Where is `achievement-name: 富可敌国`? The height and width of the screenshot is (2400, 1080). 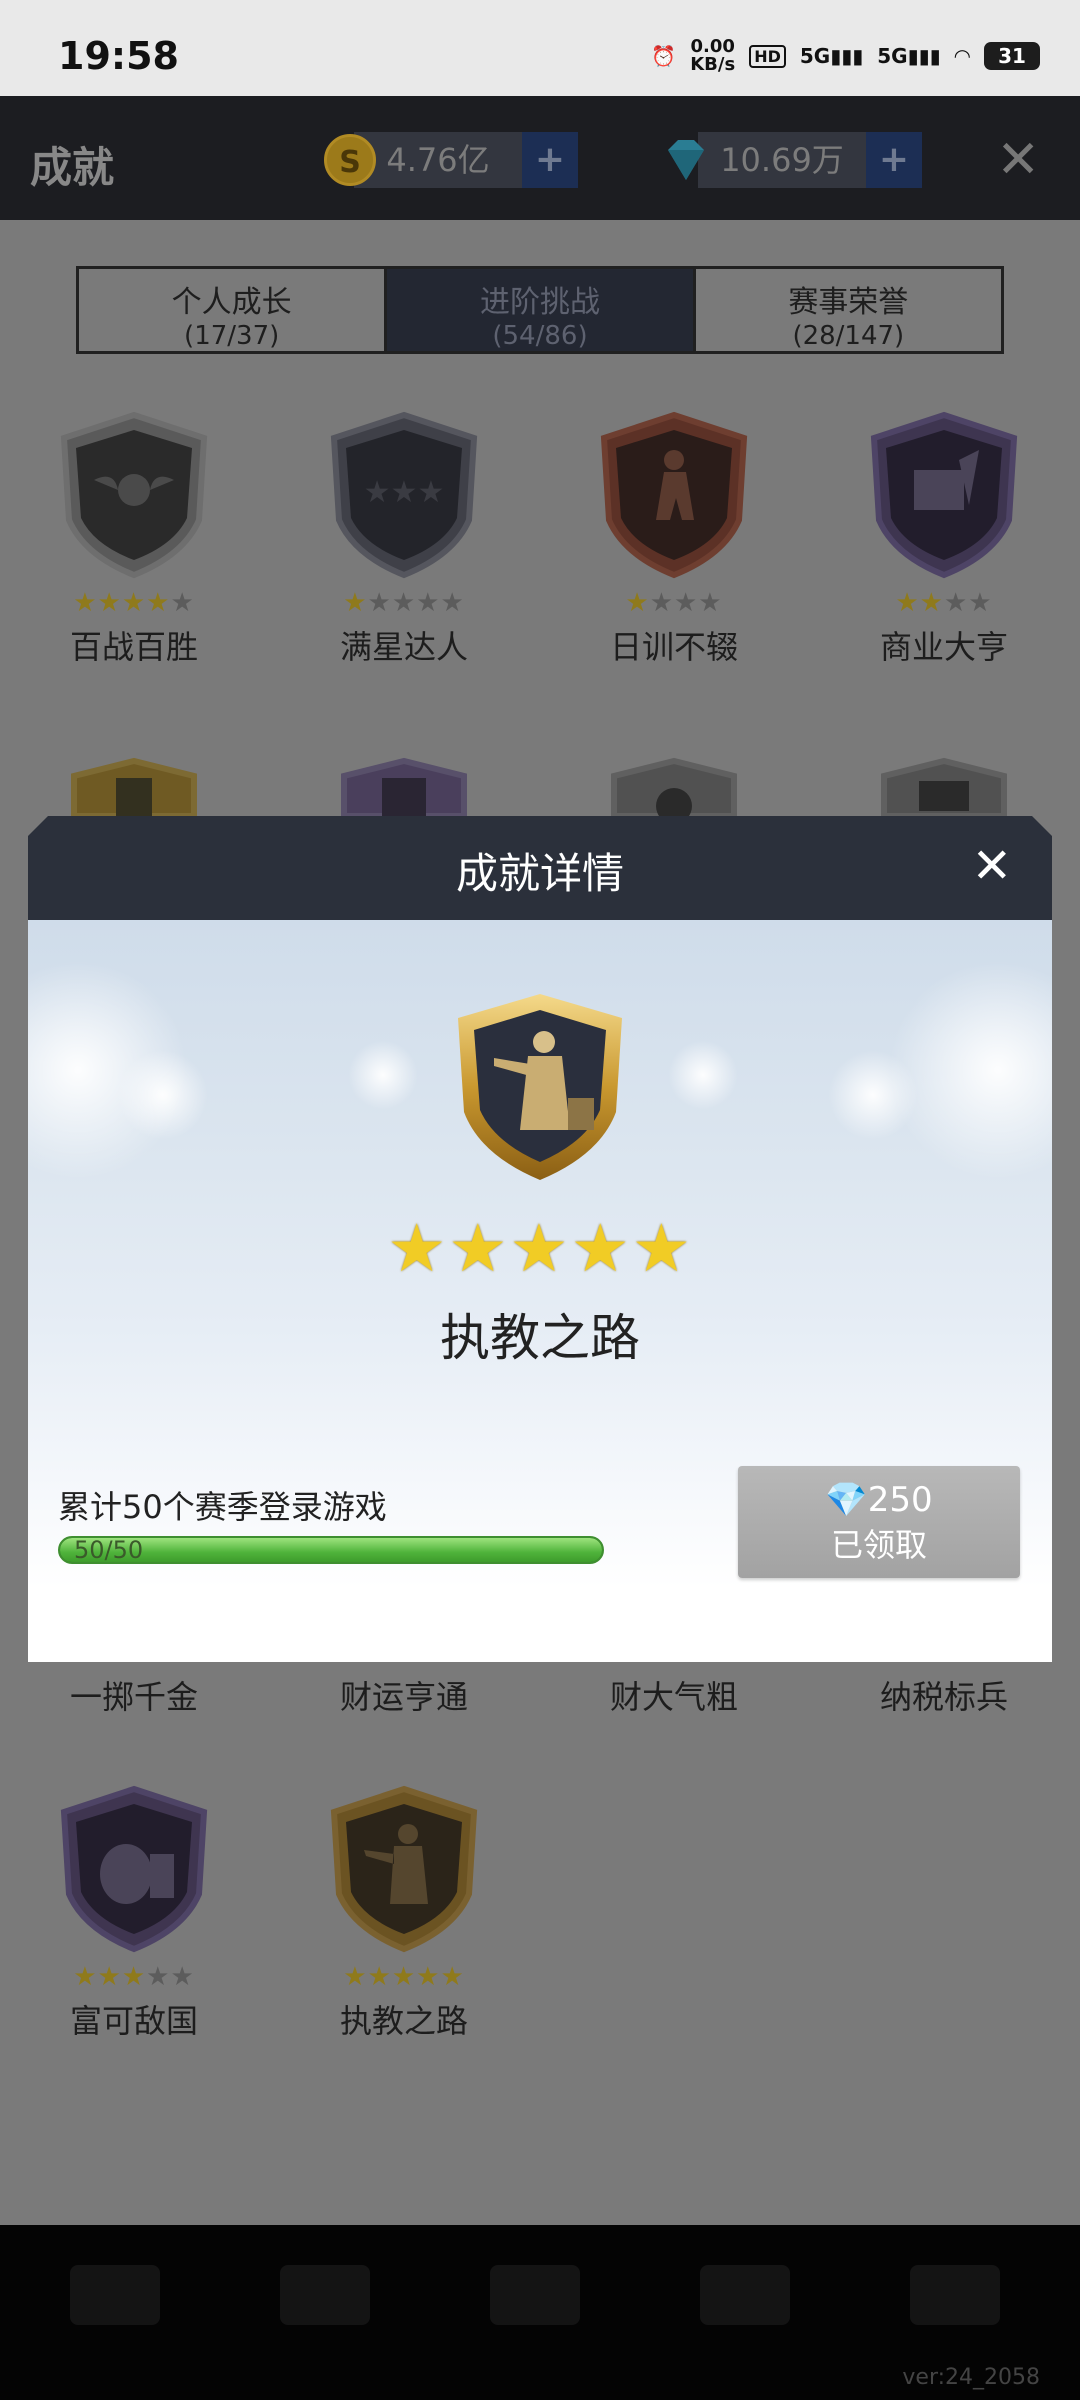 achievement-name: 富可敌国 is located at coordinates (133, 2021).